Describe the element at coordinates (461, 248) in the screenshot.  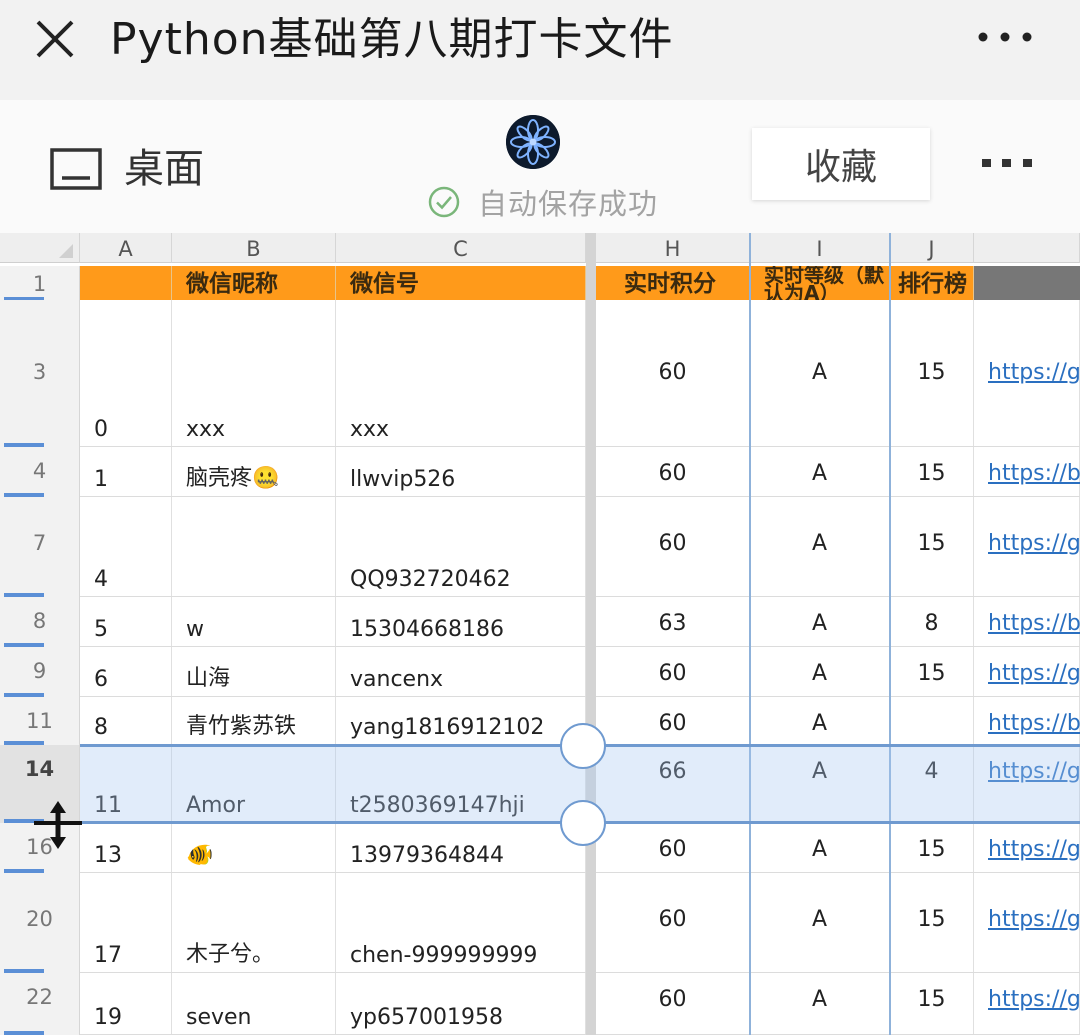
I see `column-header-c: C` at that location.